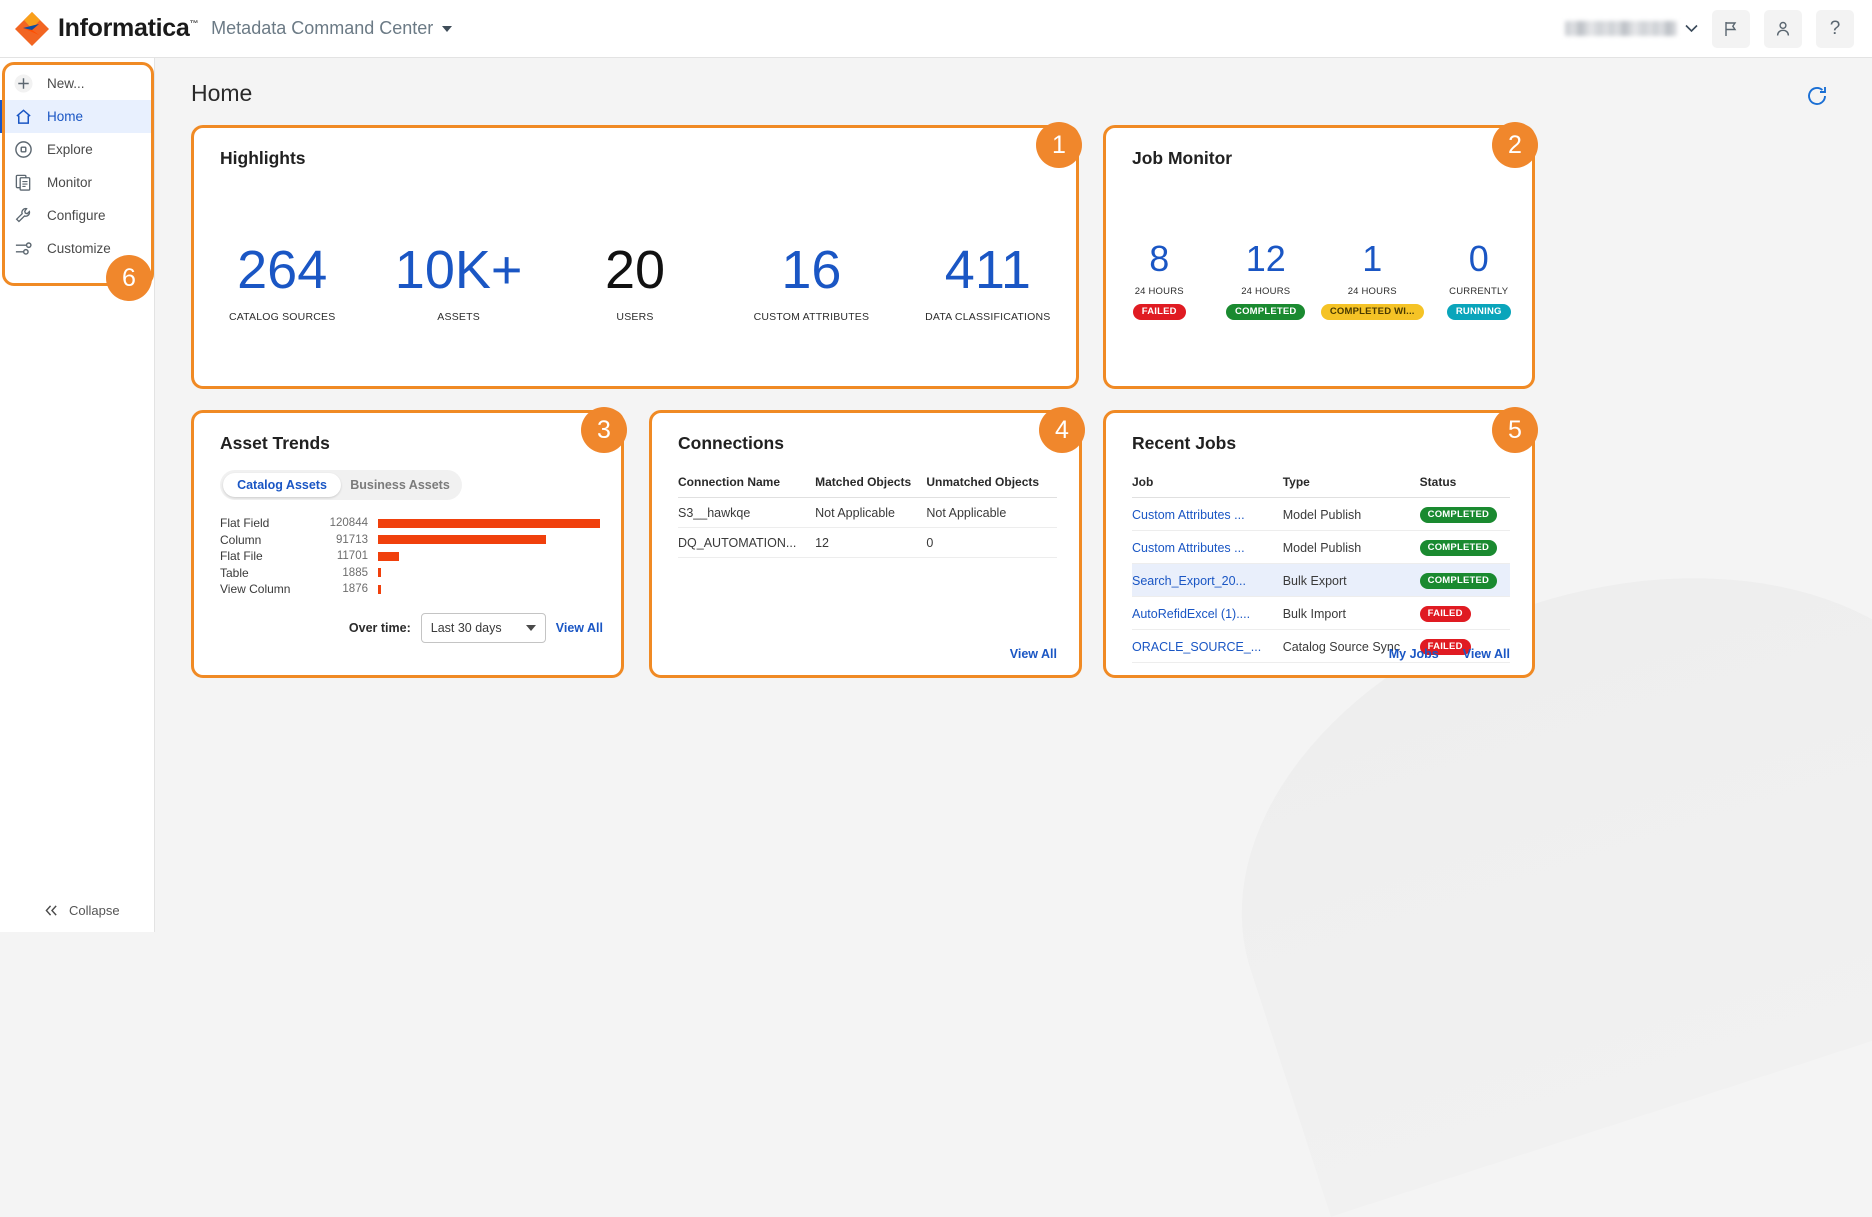 This screenshot has height=1217, width=1872. I want to click on over-time-select: Last 30 days, so click(483, 628).